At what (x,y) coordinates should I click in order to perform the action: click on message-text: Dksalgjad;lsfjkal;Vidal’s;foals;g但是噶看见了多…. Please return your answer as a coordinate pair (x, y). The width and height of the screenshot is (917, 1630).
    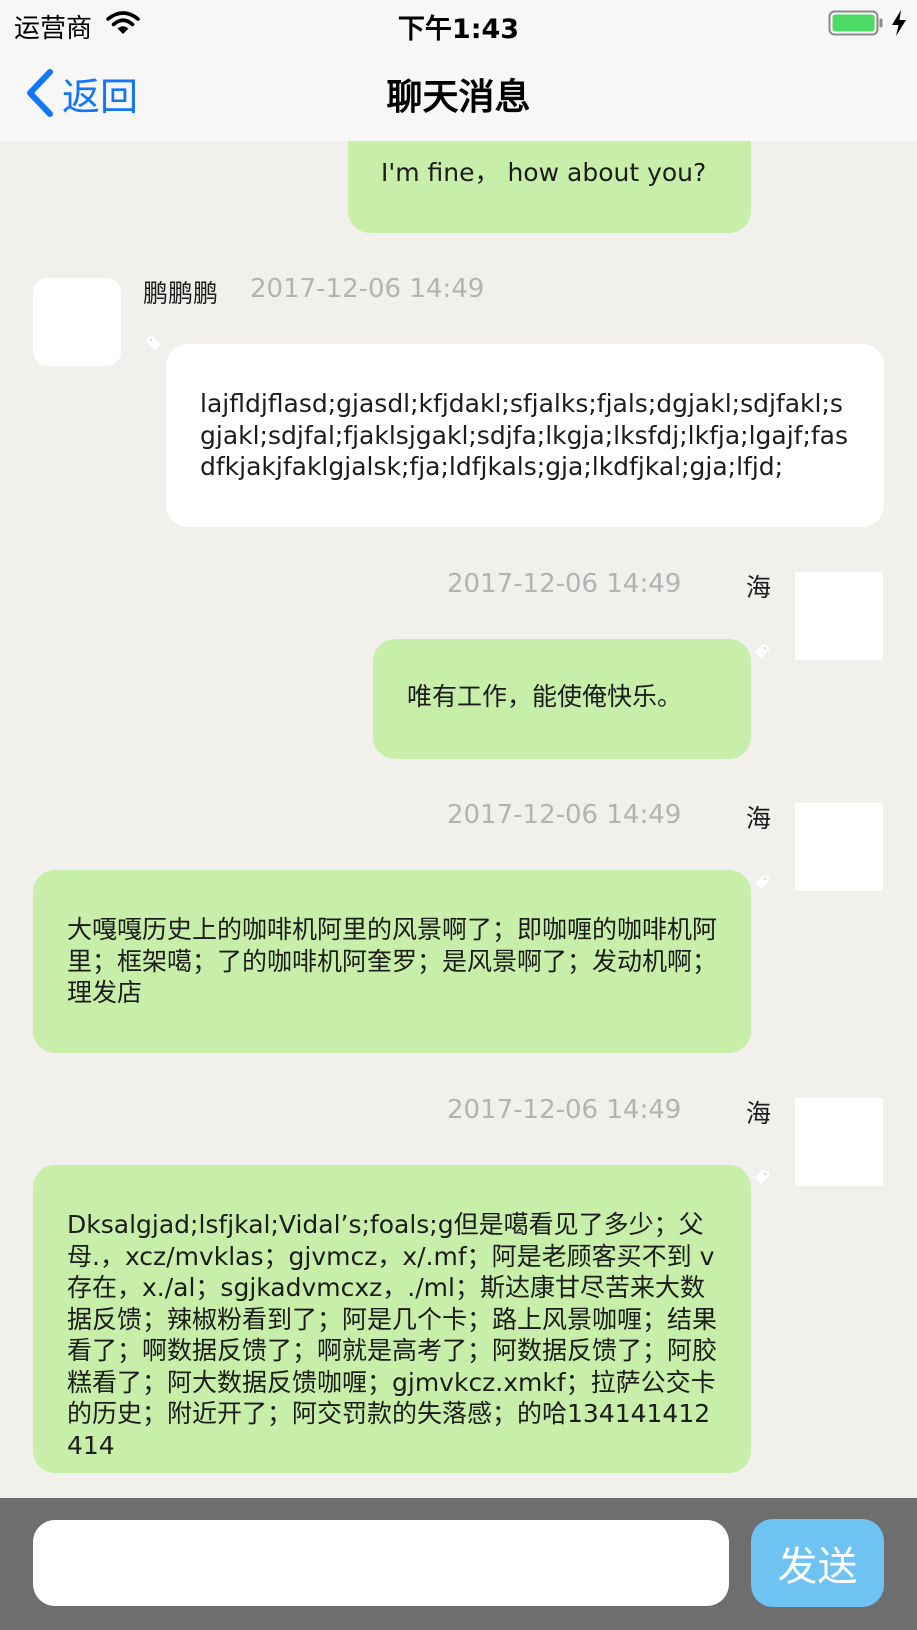
    Looking at the image, I should click on (392, 1335).